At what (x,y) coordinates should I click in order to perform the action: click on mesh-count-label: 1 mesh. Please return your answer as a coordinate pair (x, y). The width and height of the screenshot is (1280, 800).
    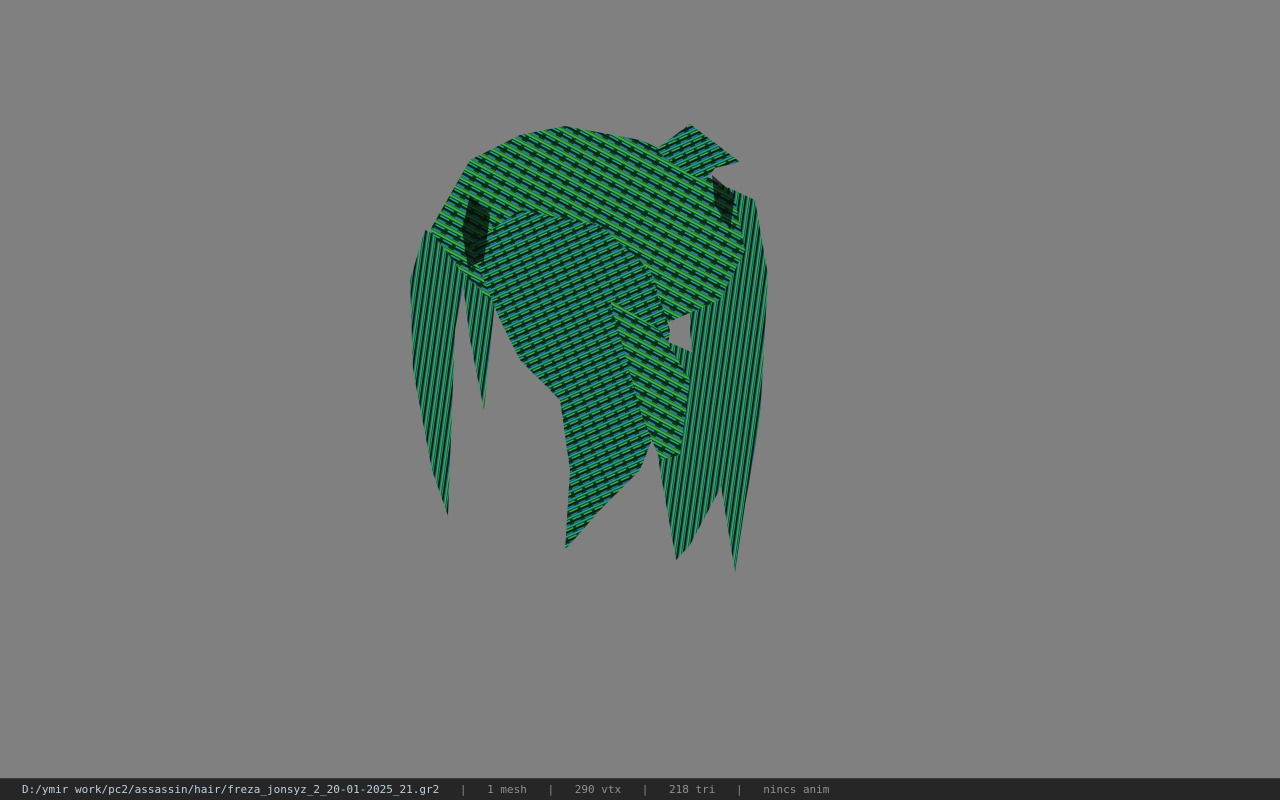
    Looking at the image, I should click on (507, 789).